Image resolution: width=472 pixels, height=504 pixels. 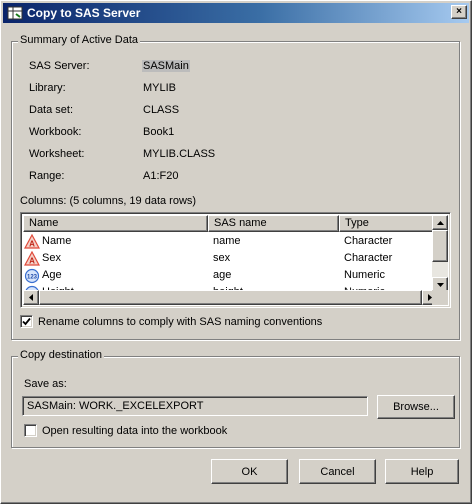 I want to click on hscroll-thumb, so click(x=230, y=297).